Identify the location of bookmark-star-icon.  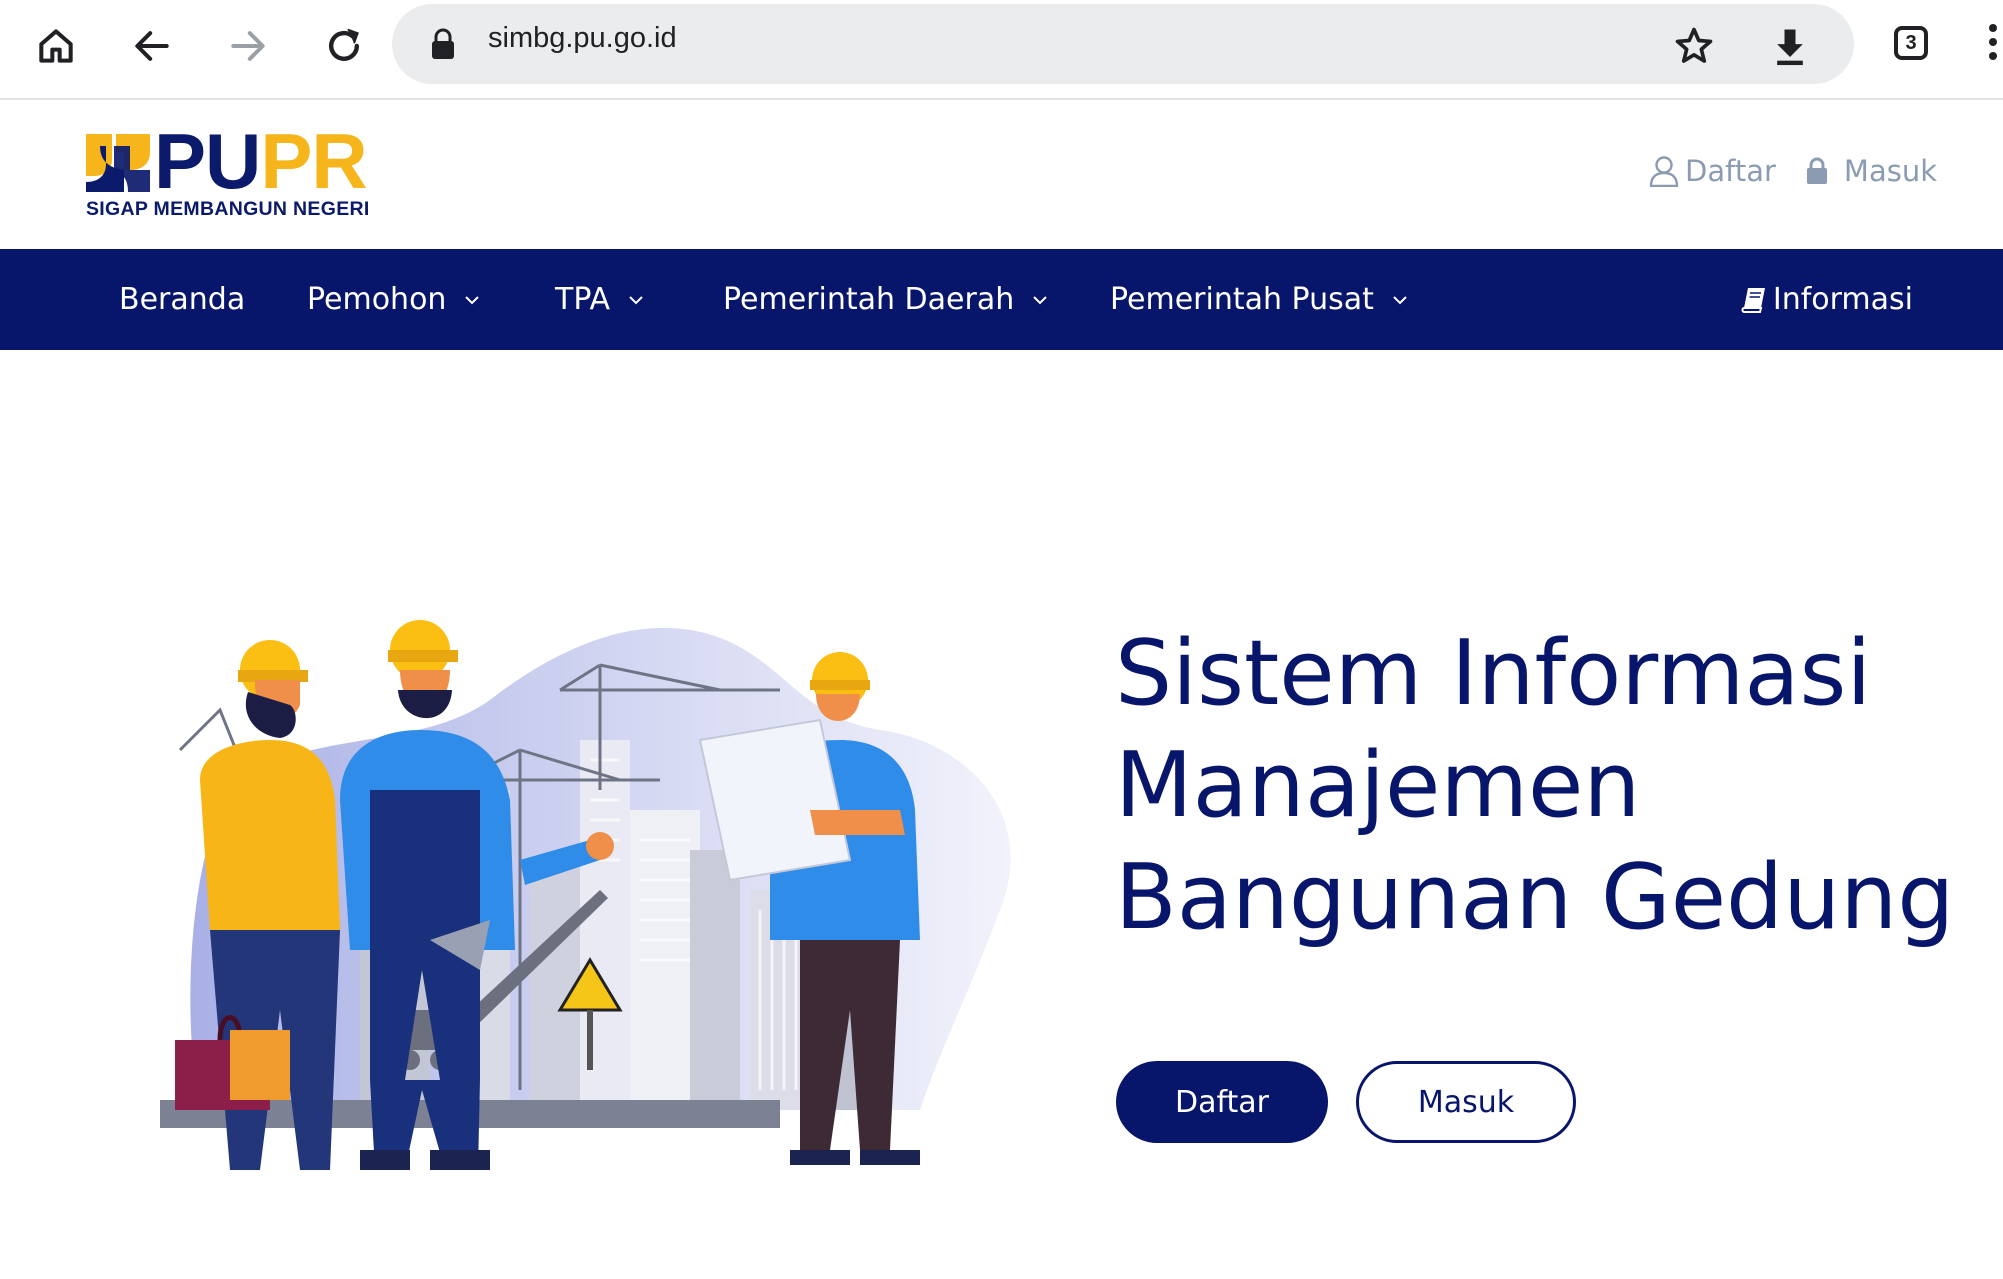
(1694, 46).